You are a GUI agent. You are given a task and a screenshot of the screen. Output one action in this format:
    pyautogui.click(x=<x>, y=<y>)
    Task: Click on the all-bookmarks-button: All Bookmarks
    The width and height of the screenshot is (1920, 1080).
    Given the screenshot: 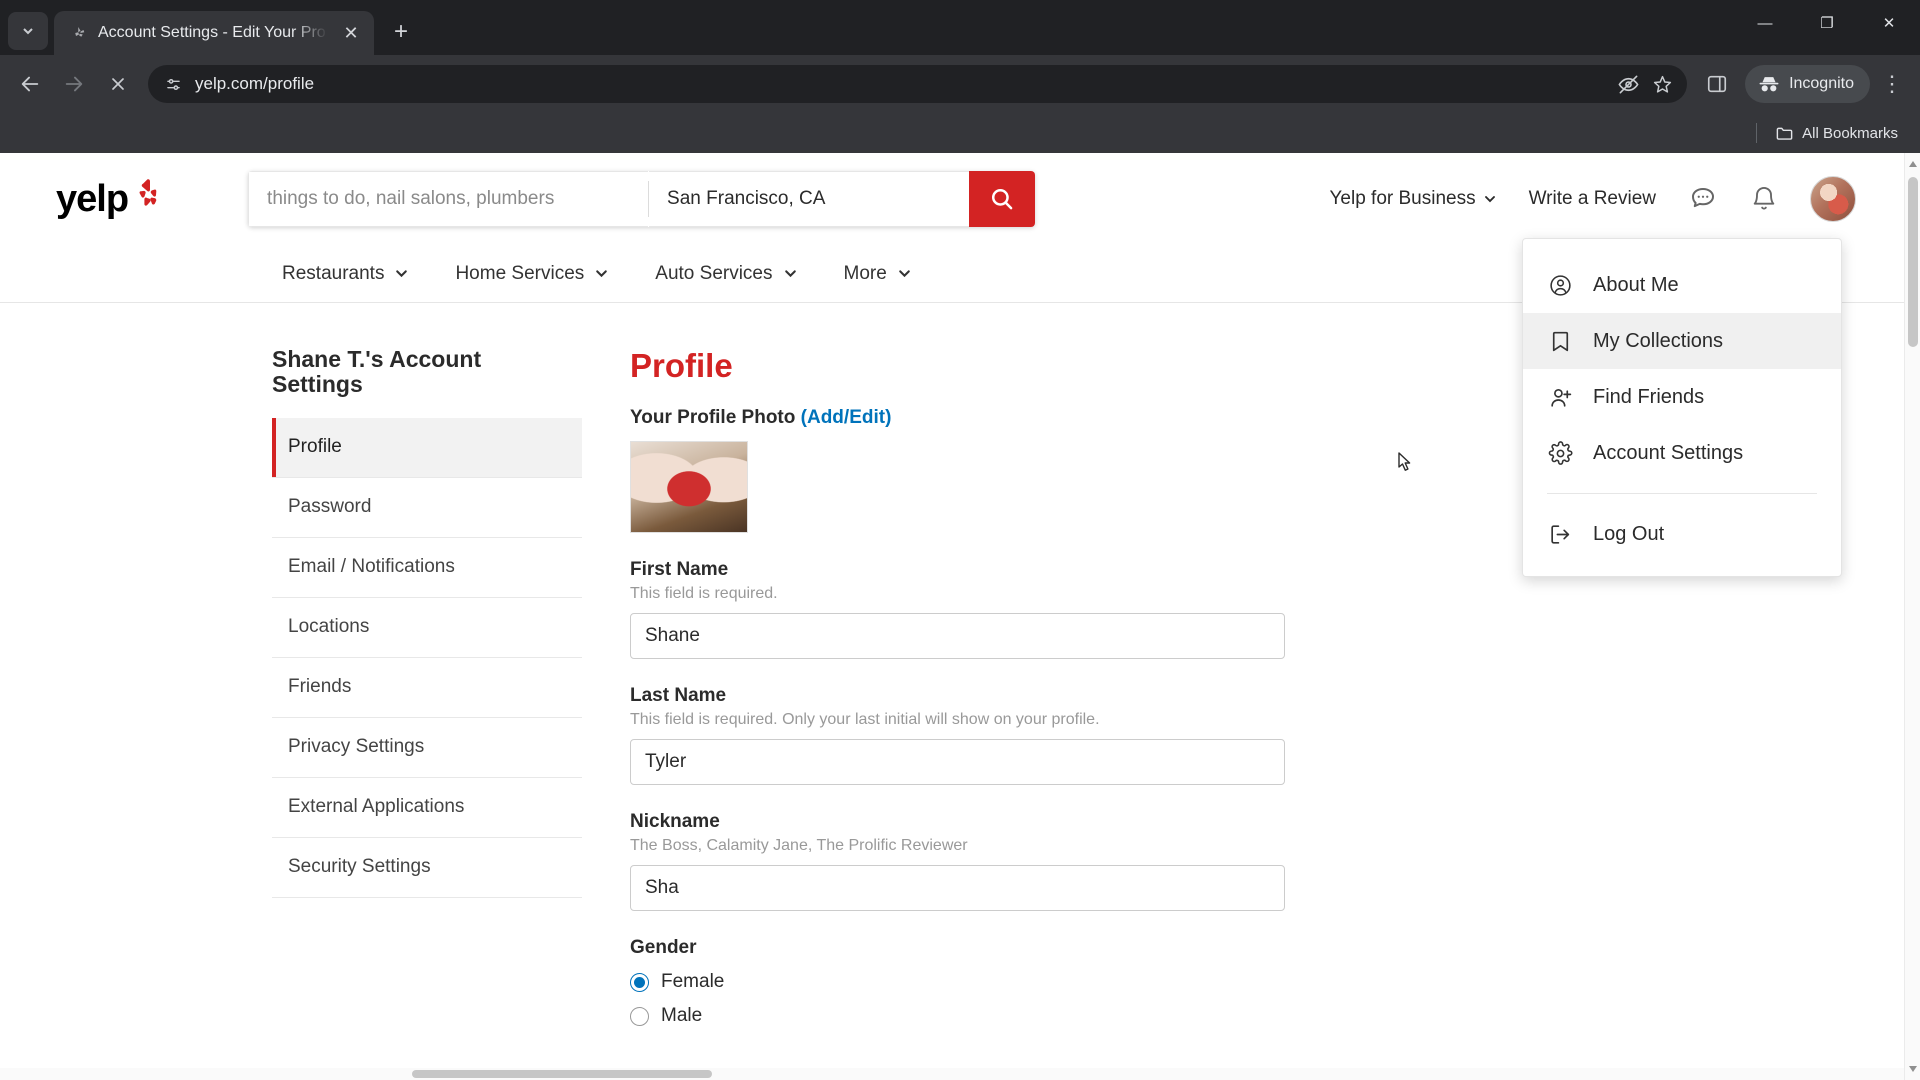 What is the action you would take?
    pyautogui.click(x=1836, y=133)
    